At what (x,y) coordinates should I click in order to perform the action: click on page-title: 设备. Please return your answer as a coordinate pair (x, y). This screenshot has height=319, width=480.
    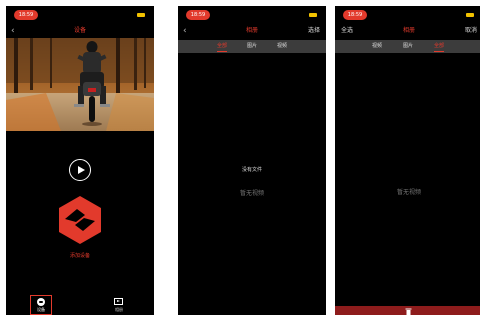
    Looking at the image, I should click on (79, 30).